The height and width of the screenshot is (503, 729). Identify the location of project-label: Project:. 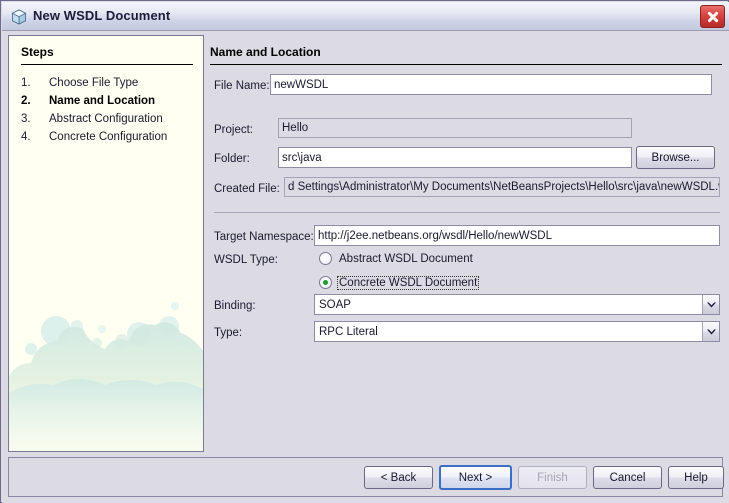
(233, 130).